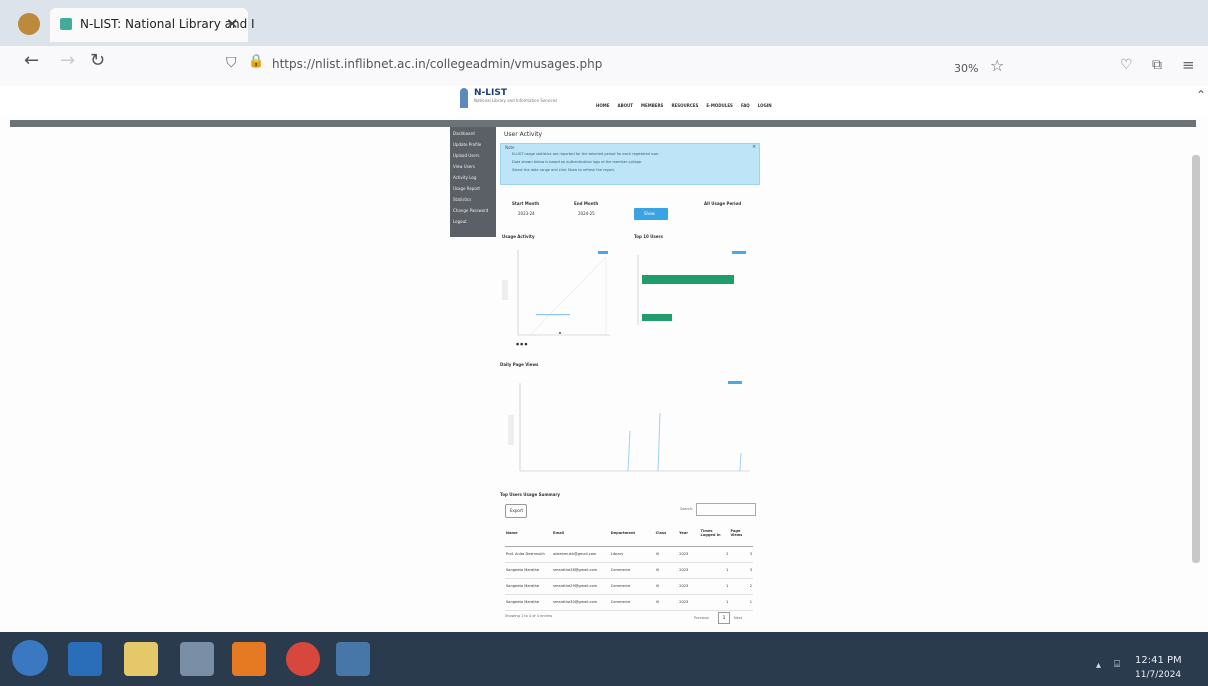 The image size is (1208, 686). What do you see at coordinates (1196, 359) in the screenshot?
I see `scrollbar-thumb` at bounding box center [1196, 359].